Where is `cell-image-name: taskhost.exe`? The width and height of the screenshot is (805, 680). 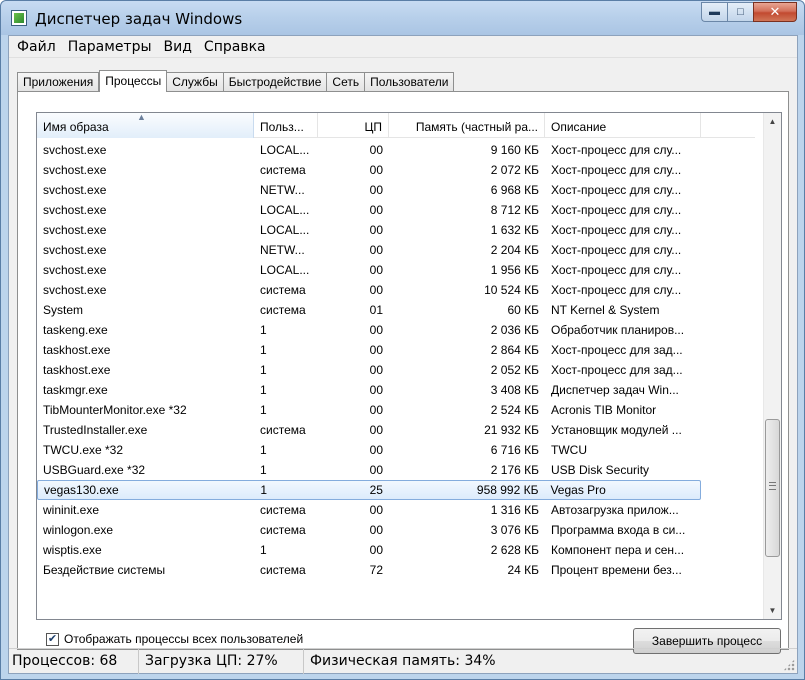 cell-image-name: taskhost.exe is located at coordinates (77, 370).